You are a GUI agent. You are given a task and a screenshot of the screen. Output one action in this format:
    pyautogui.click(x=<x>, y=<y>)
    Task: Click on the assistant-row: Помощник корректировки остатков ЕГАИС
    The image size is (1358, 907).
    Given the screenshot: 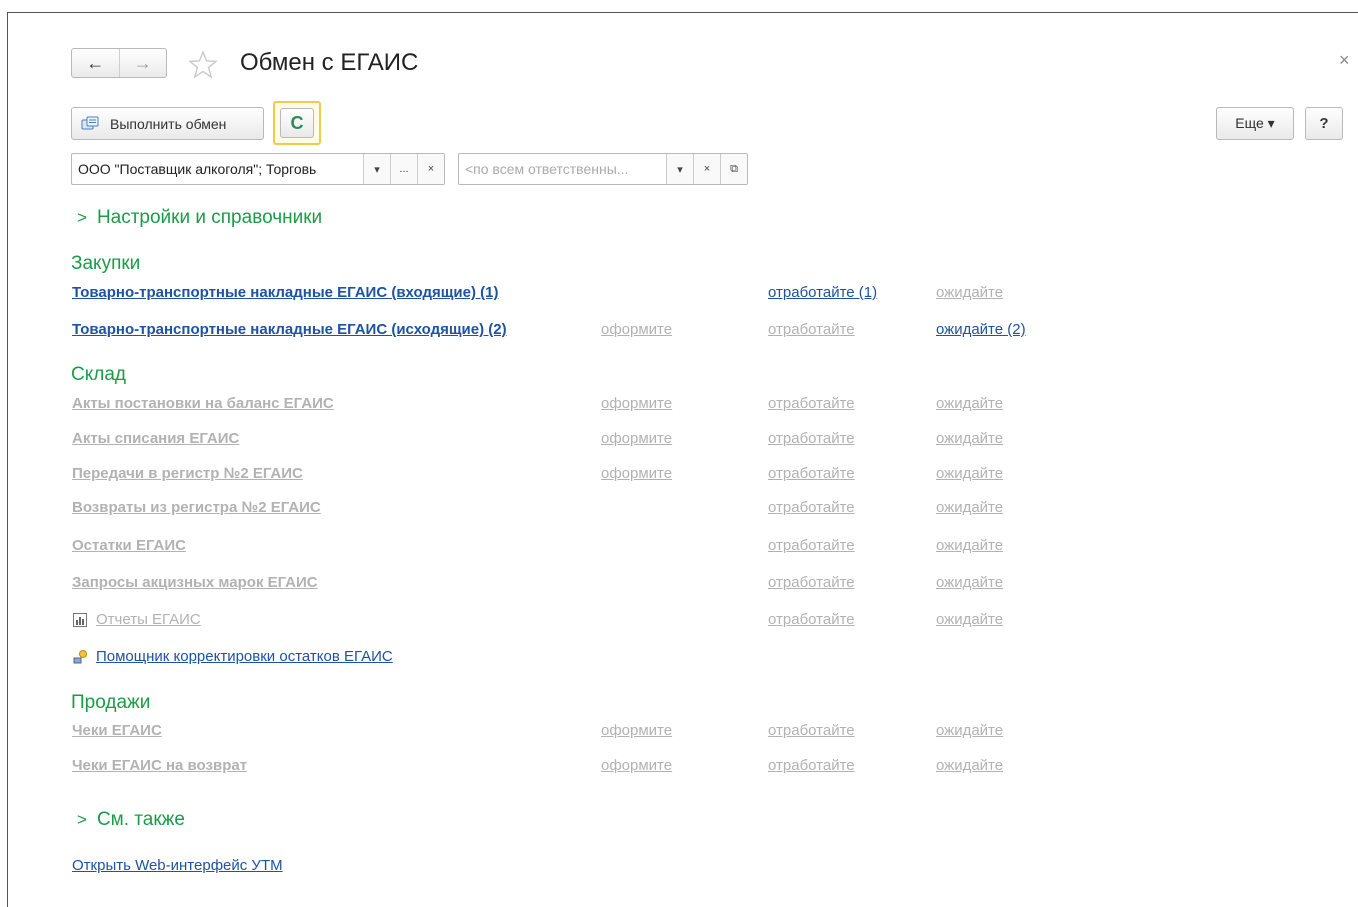 What is the action you would take?
    pyautogui.click(x=232, y=656)
    